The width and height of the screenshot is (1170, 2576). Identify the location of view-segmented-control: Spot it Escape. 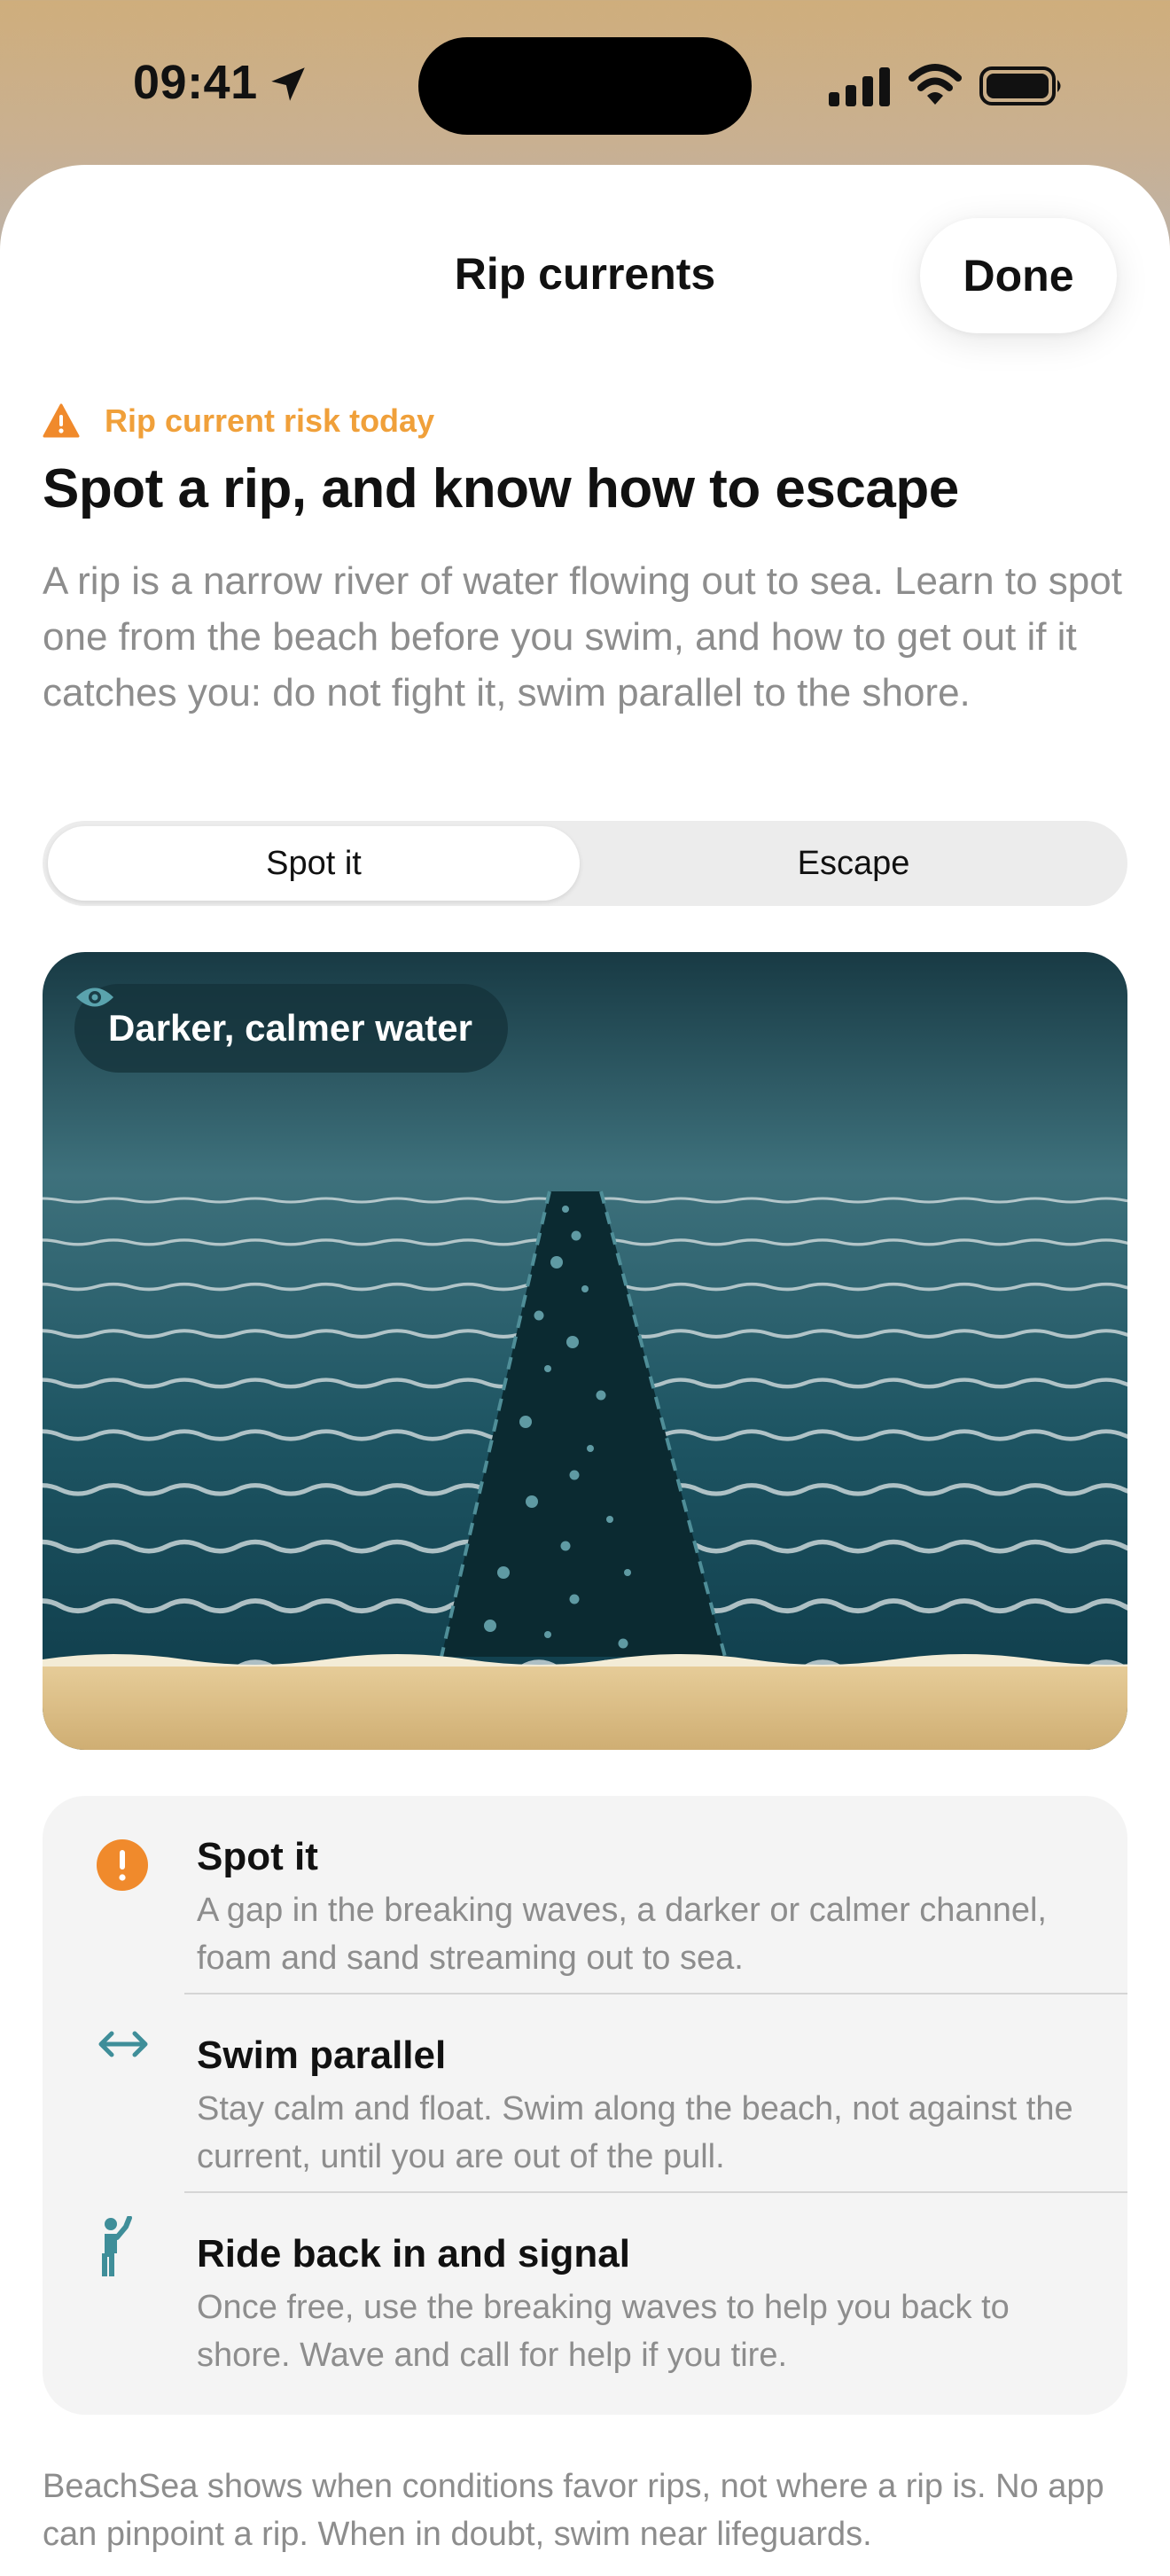
(585, 863).